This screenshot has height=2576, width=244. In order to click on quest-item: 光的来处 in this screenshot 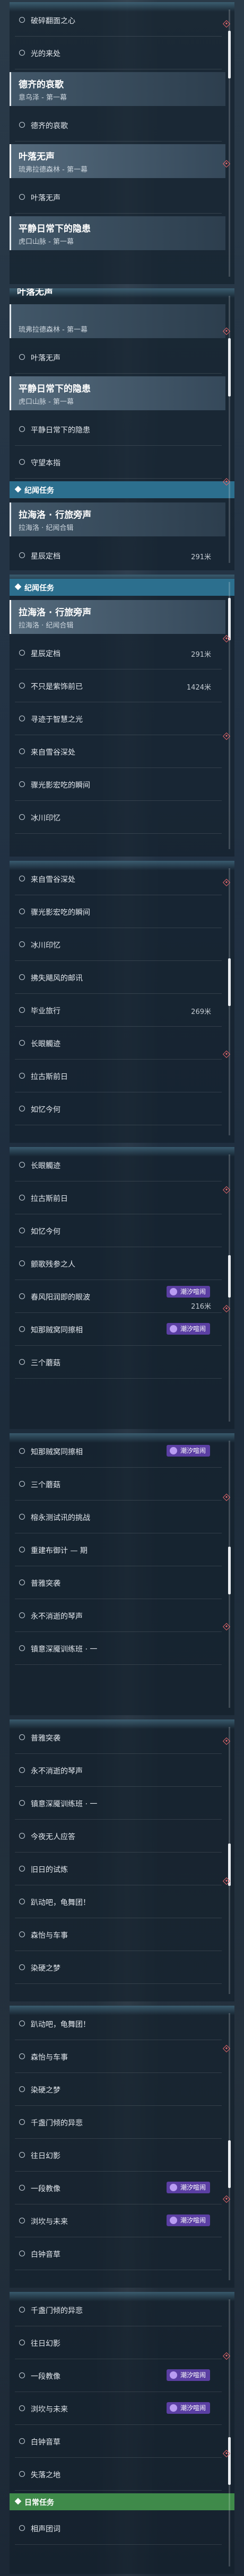, I will do `click(116, 53)`.